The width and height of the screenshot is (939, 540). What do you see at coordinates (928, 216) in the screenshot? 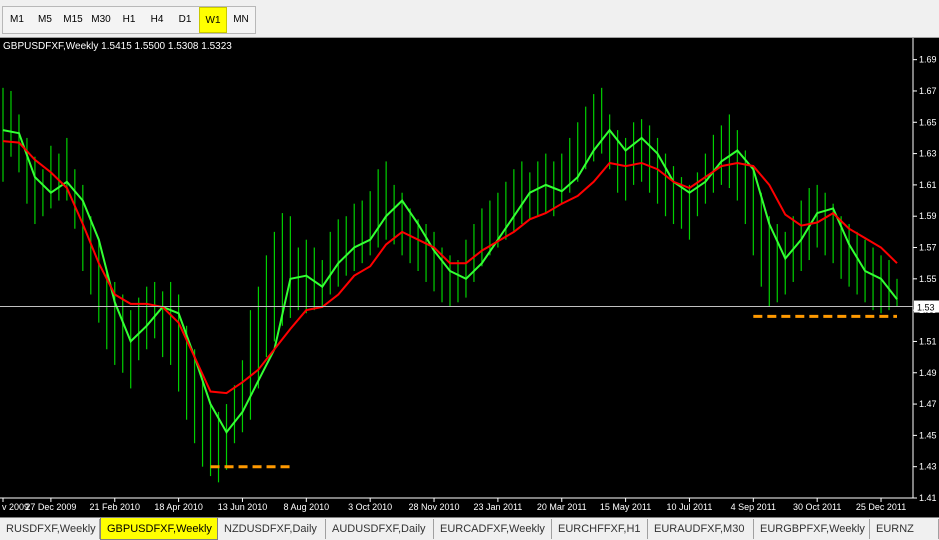
I see `price-tick-label: 1.59` at bounding box center [928, 216].